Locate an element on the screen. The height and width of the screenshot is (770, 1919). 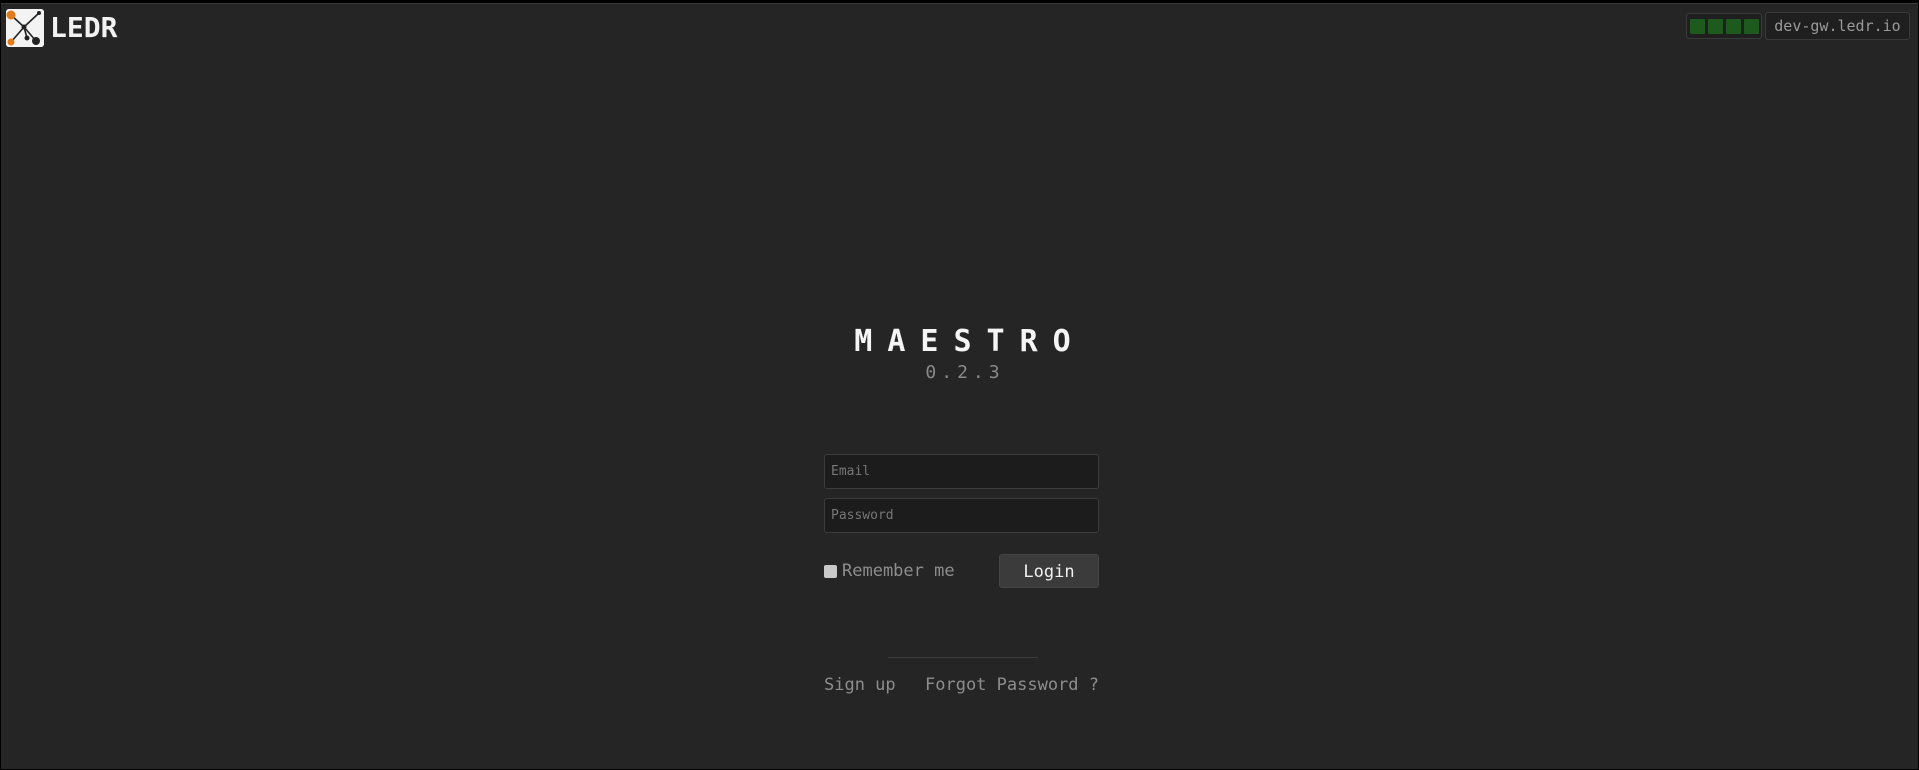
sign-up-link: Sign up is located at coordinates (860, 685).